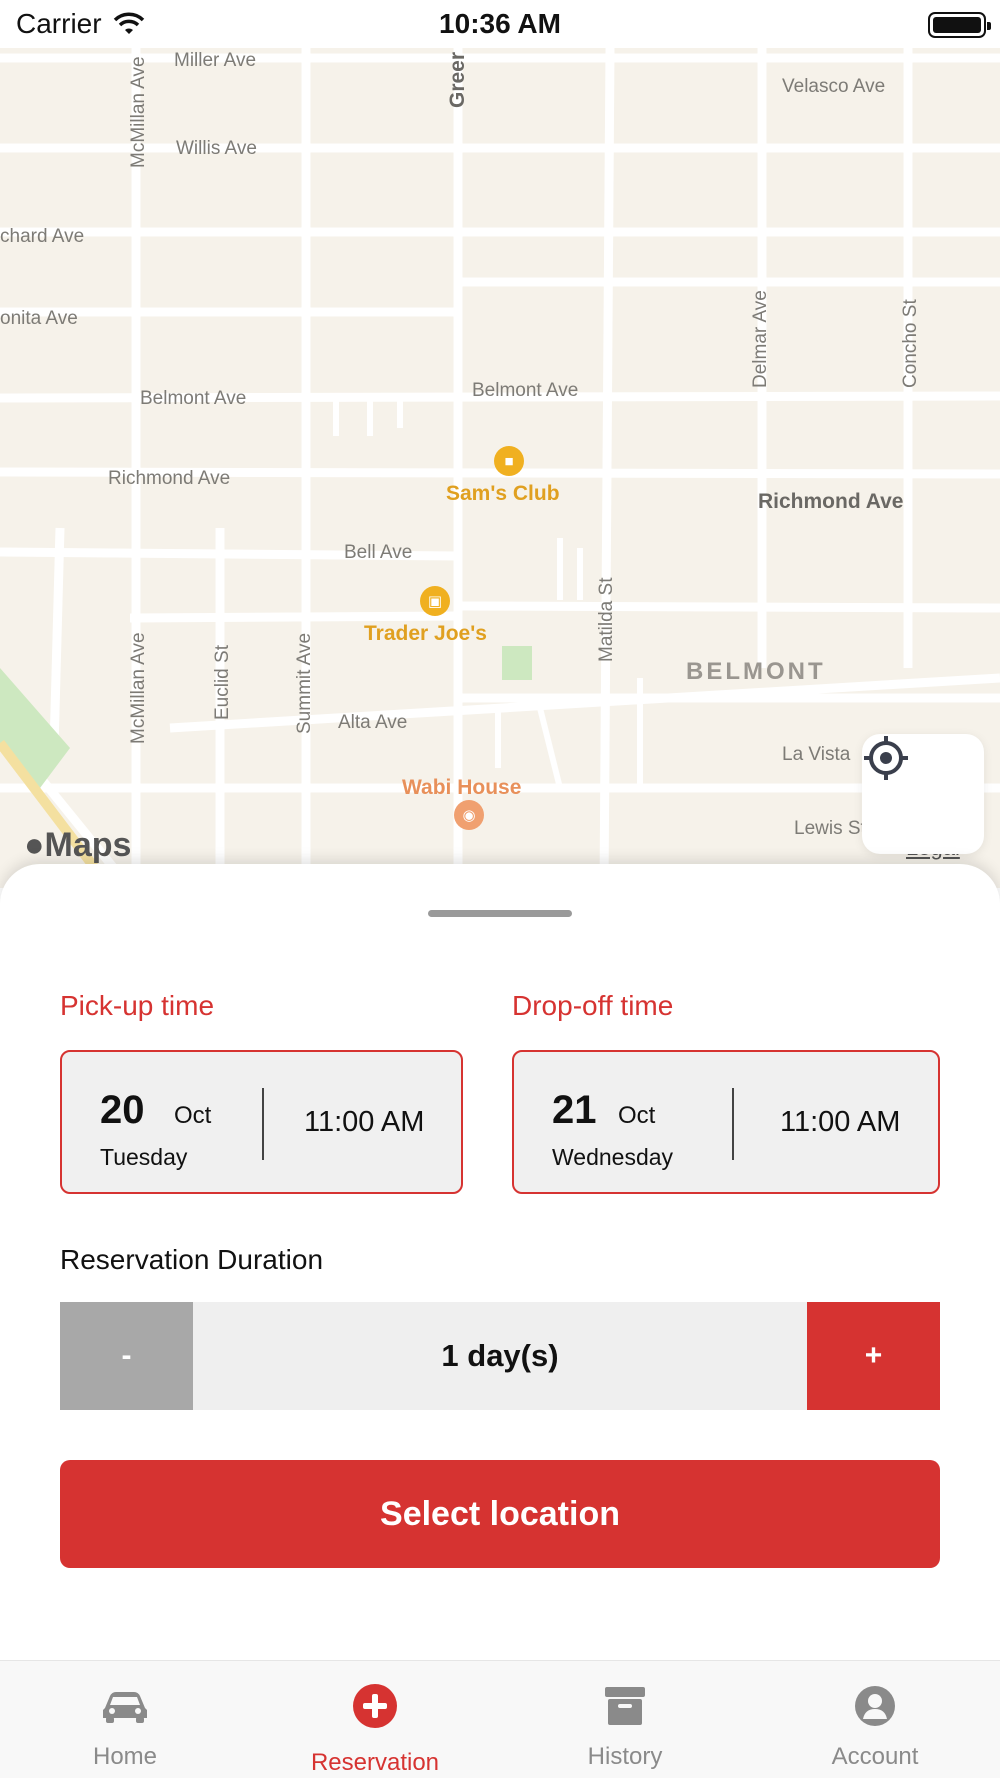  Describe the element at coordinates (192, 1259) in the screenshot. I see `duration-label: Reservation Duration` at that location.